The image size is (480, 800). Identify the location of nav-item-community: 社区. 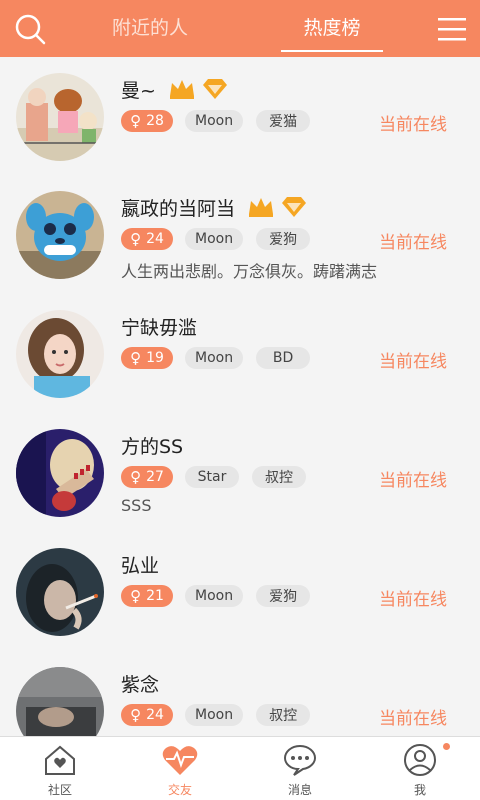
(60, 768).